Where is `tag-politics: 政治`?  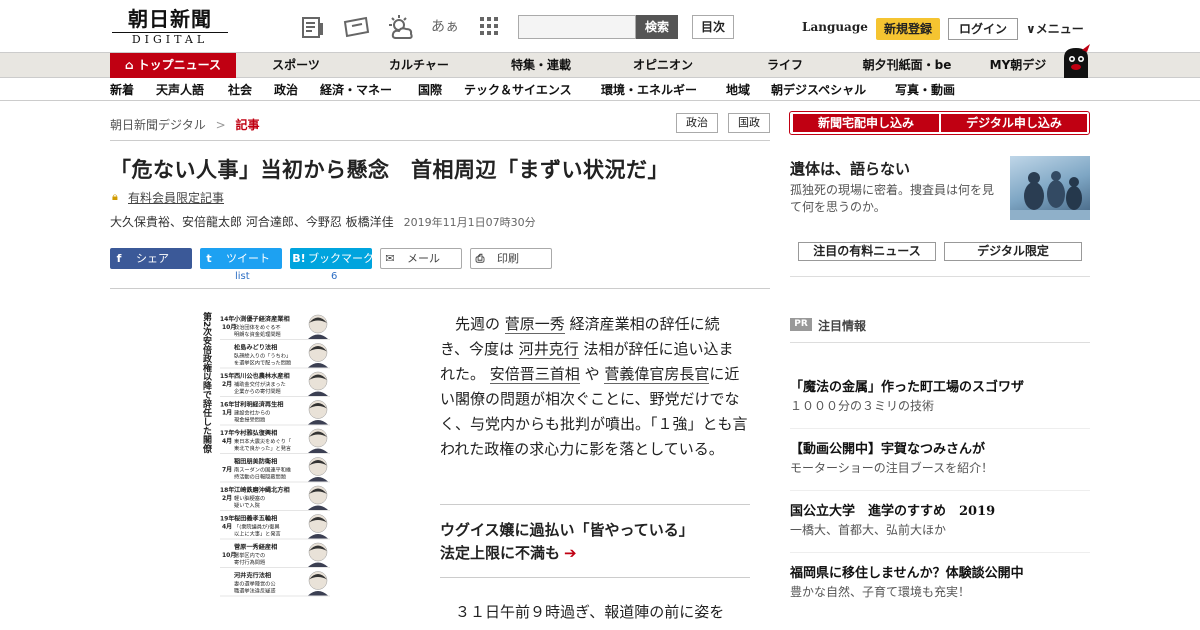
tag-politics: 政治 is located at coordinates (697, 123).